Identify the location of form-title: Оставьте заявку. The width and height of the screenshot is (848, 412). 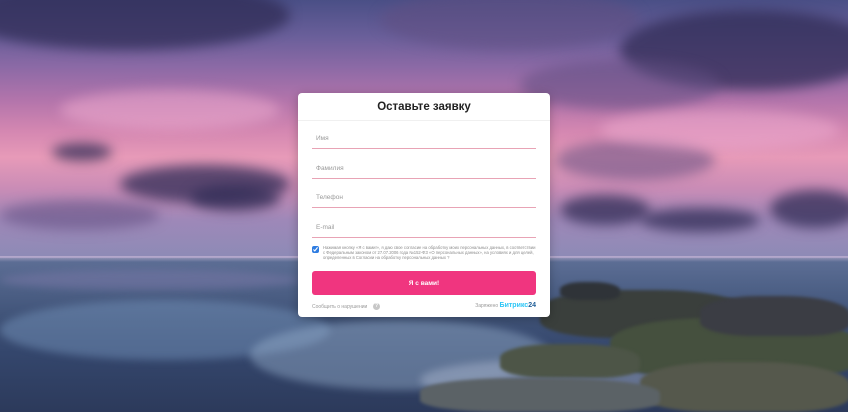
(424, 107).